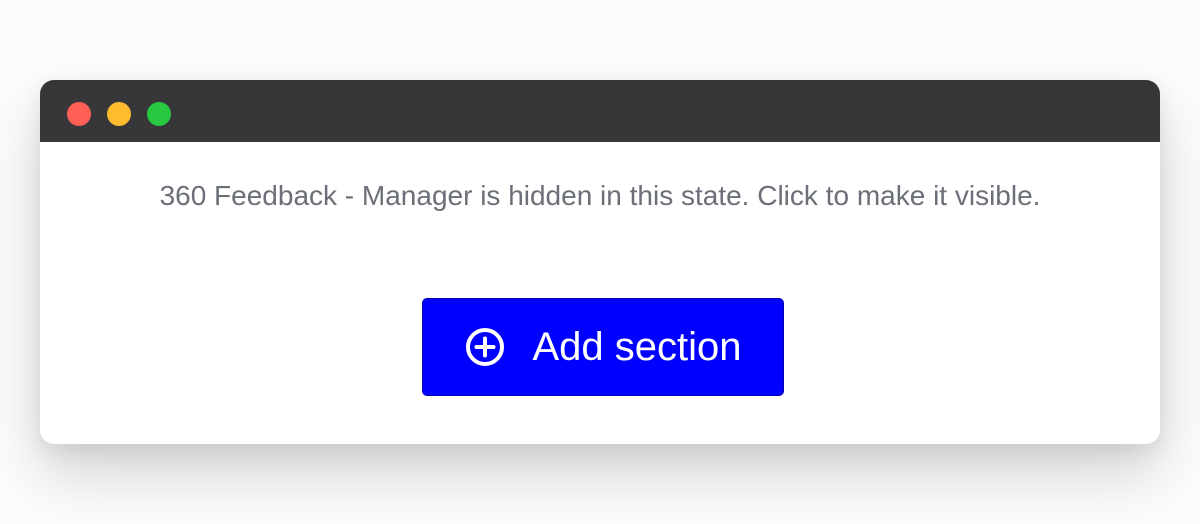 The height and width of the screenshot is (524, 1200). What do you see at coordinates (159, 114) in the screenshot?
I see `zoom-dot` at bounding box center [159, 114].